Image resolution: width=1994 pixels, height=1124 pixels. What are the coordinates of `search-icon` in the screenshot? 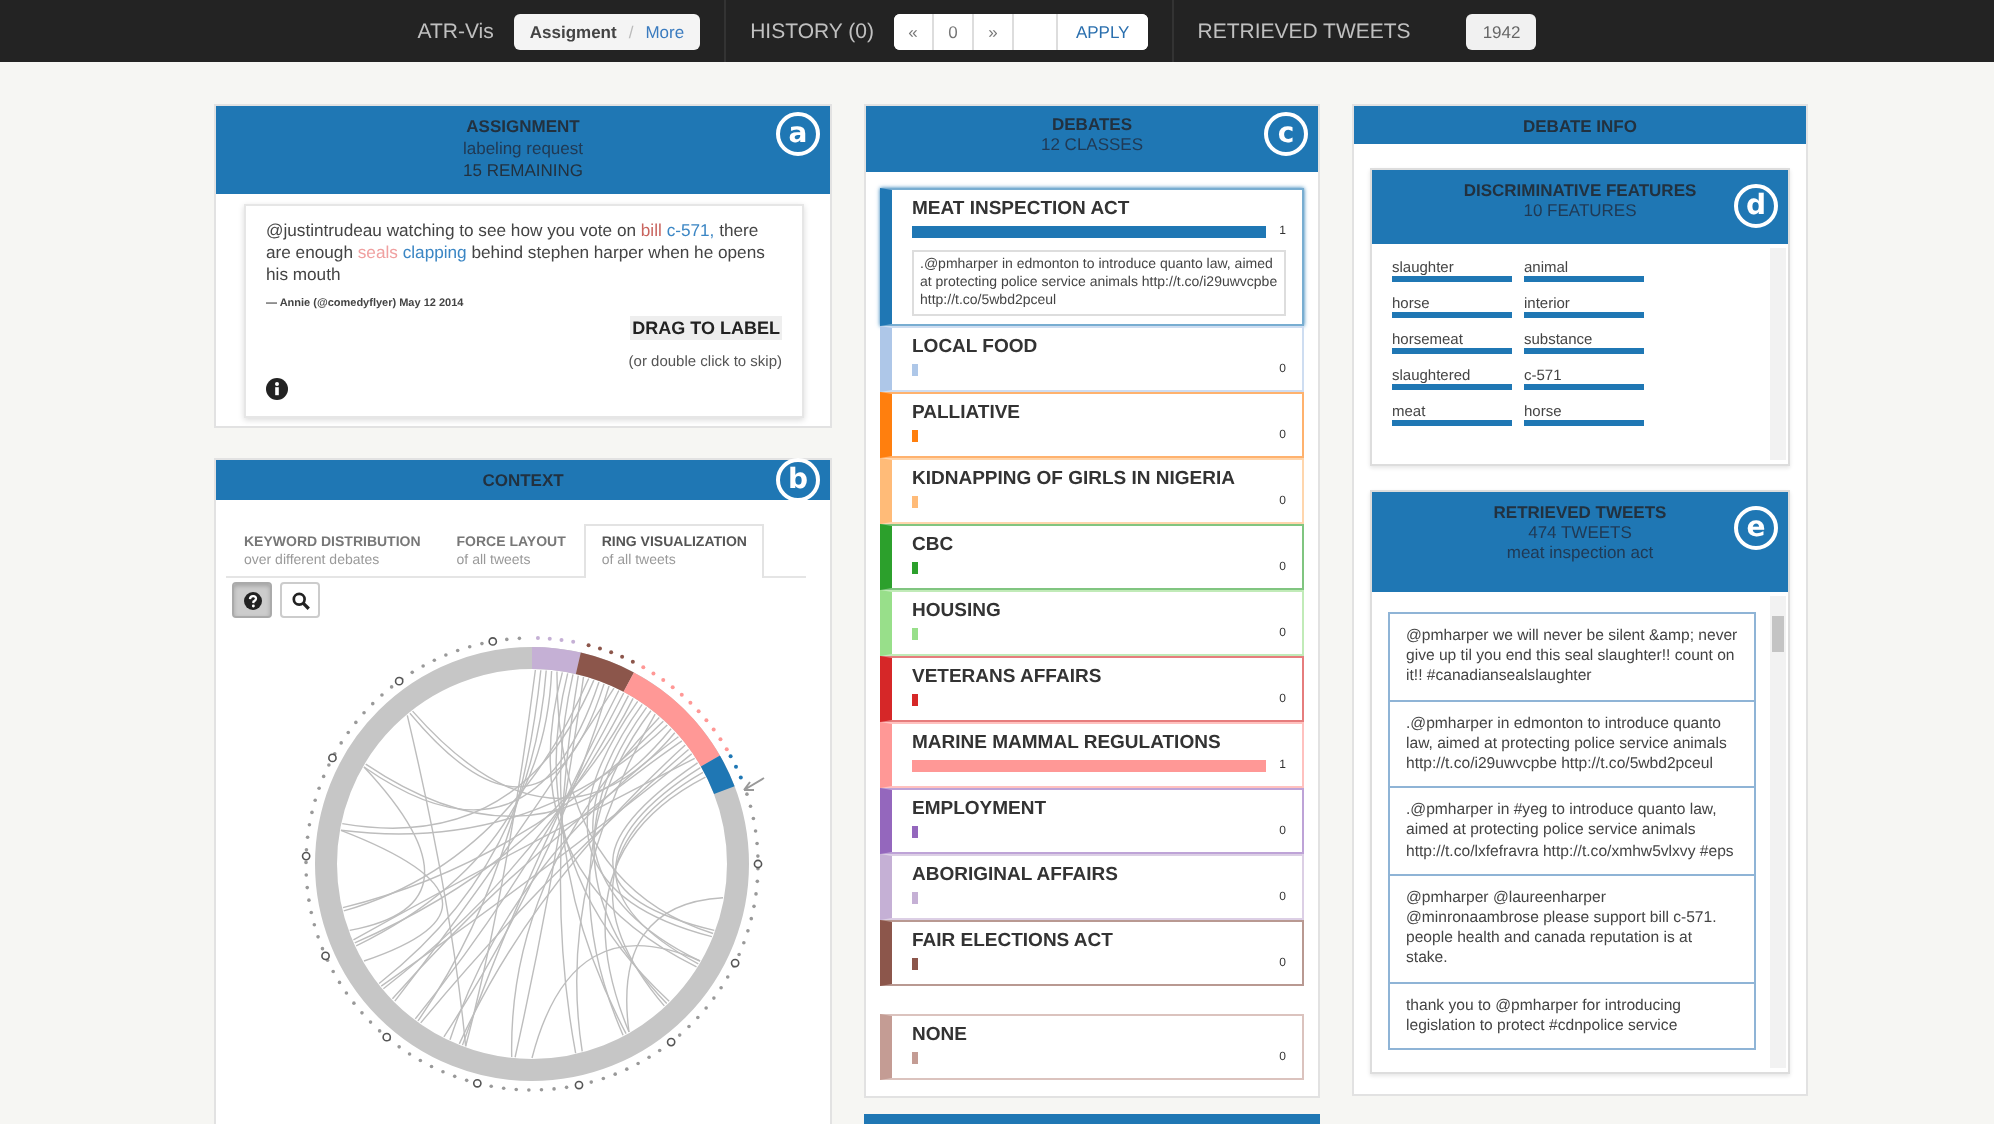 It's located at (300, 600).